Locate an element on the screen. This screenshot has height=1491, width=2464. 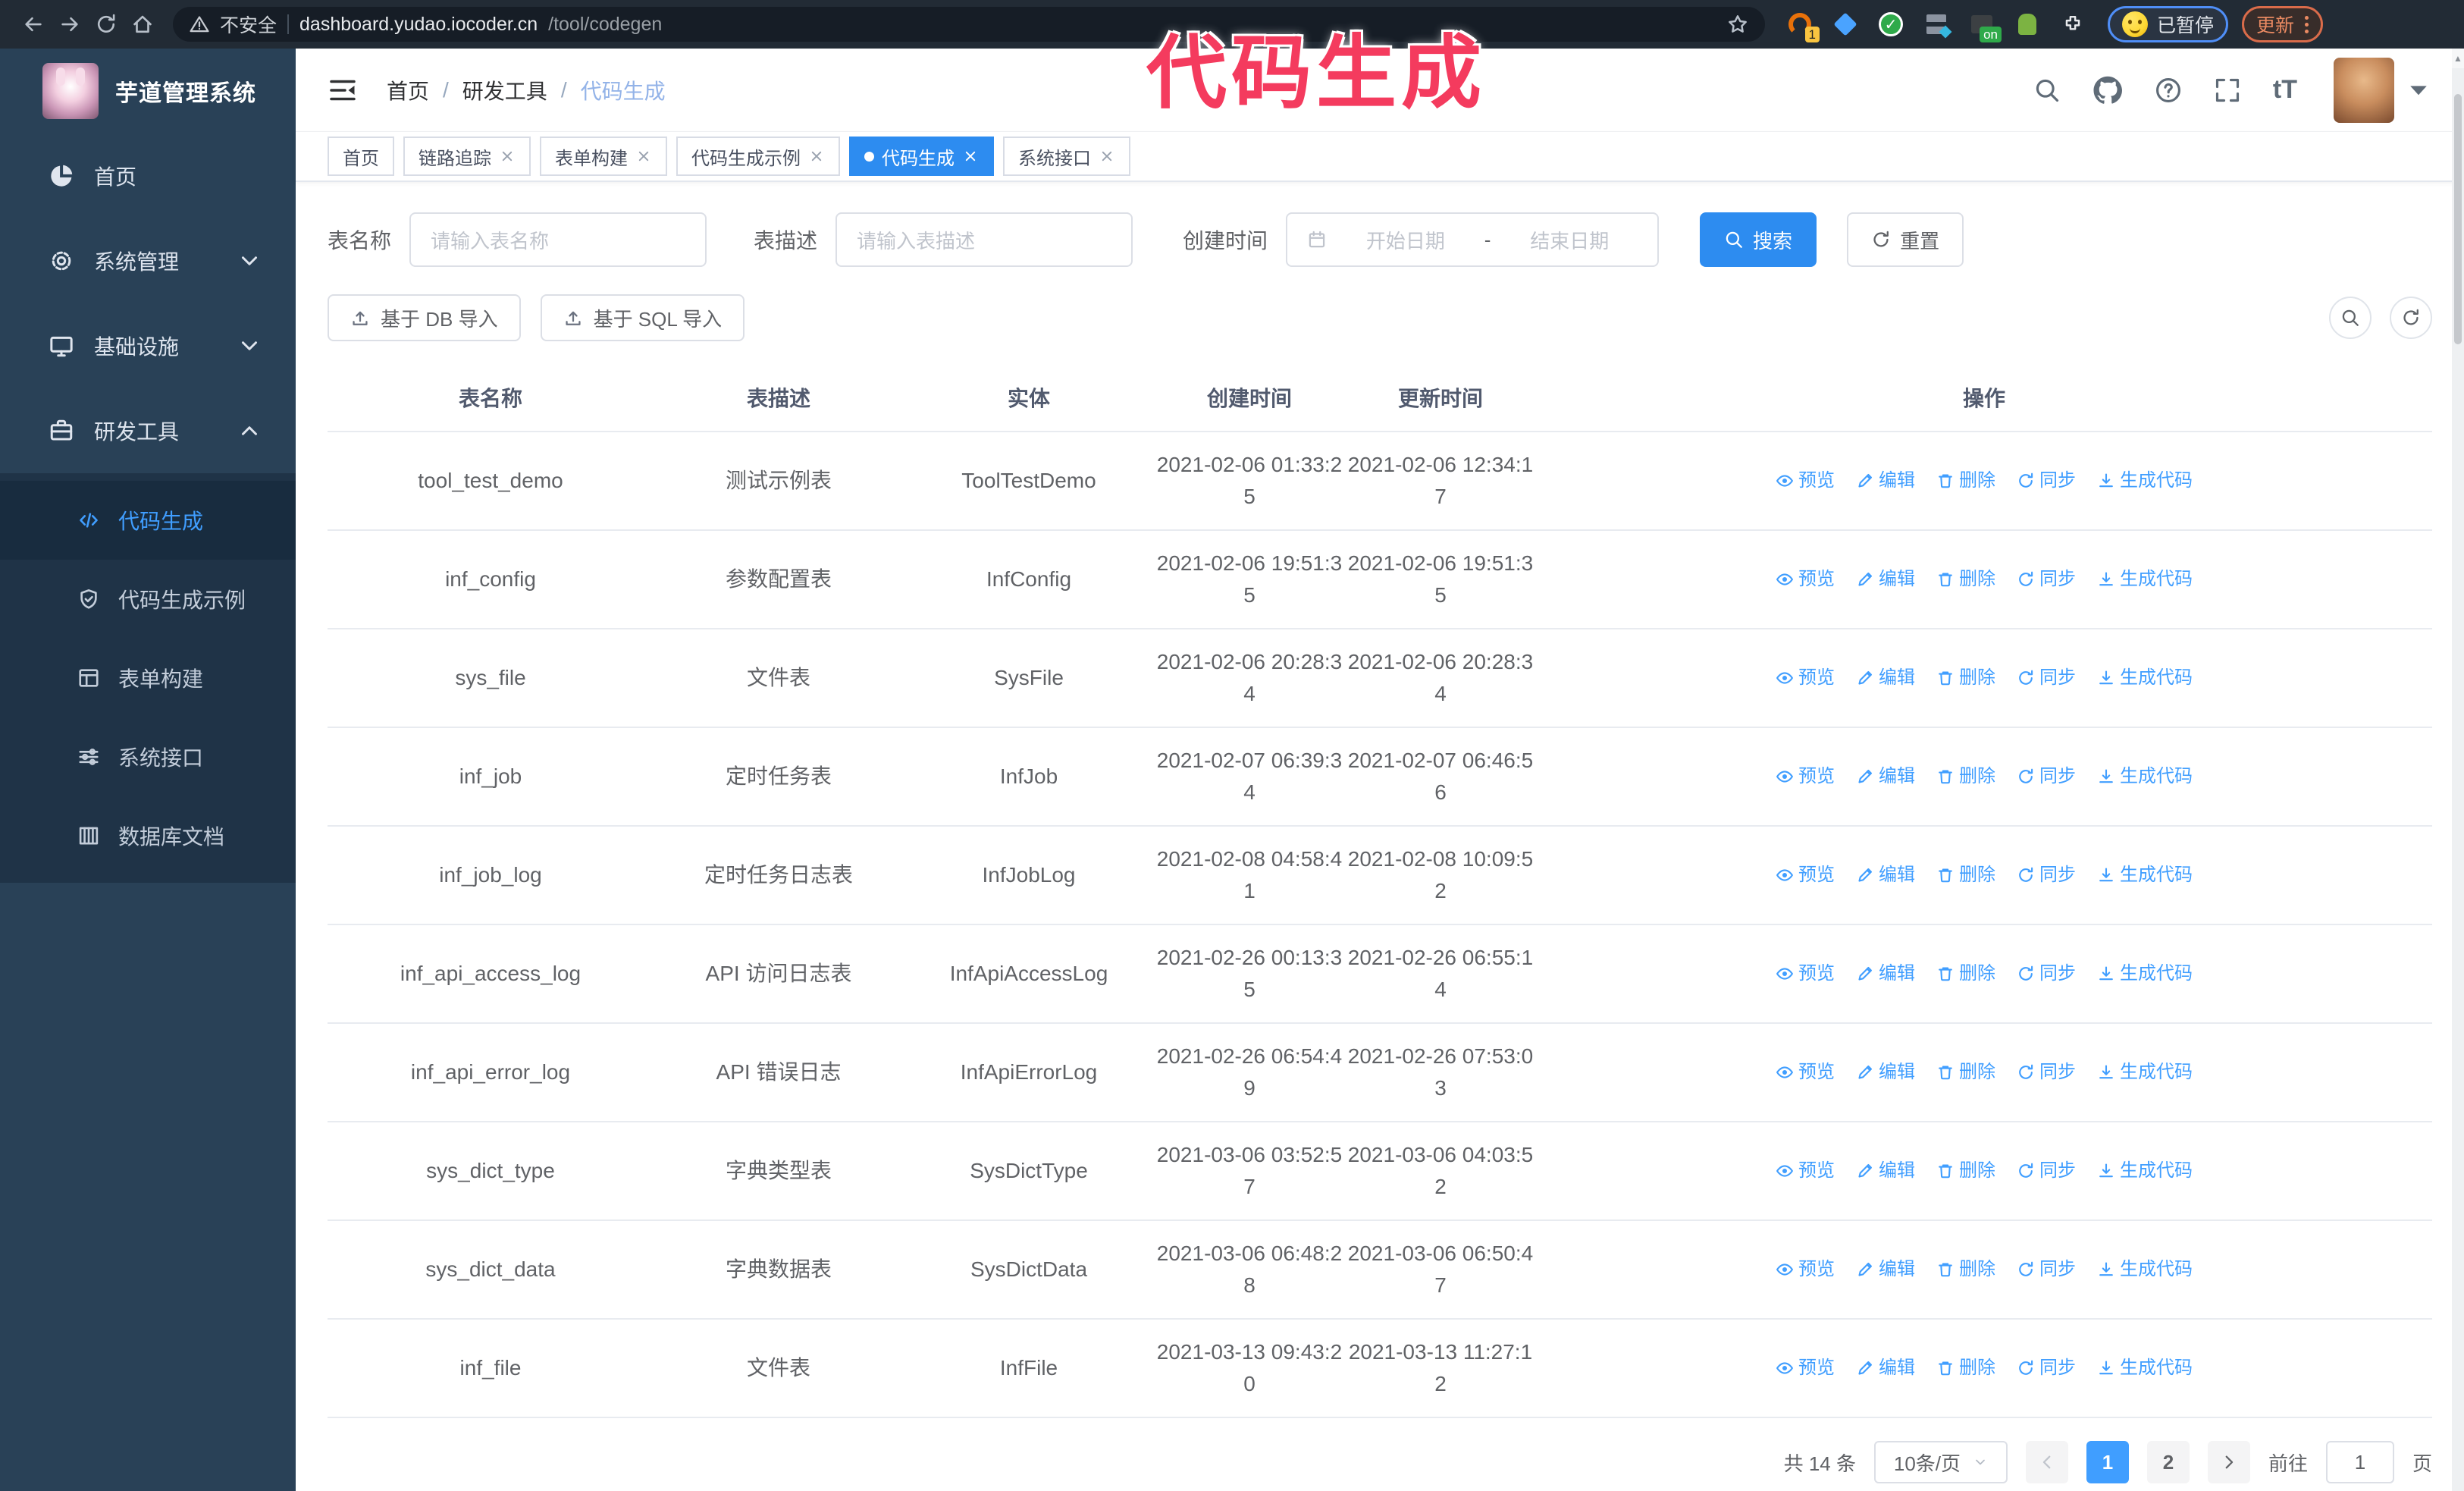
app-logo-row: 芋道管理系统 is located at coordinates (148, 91).